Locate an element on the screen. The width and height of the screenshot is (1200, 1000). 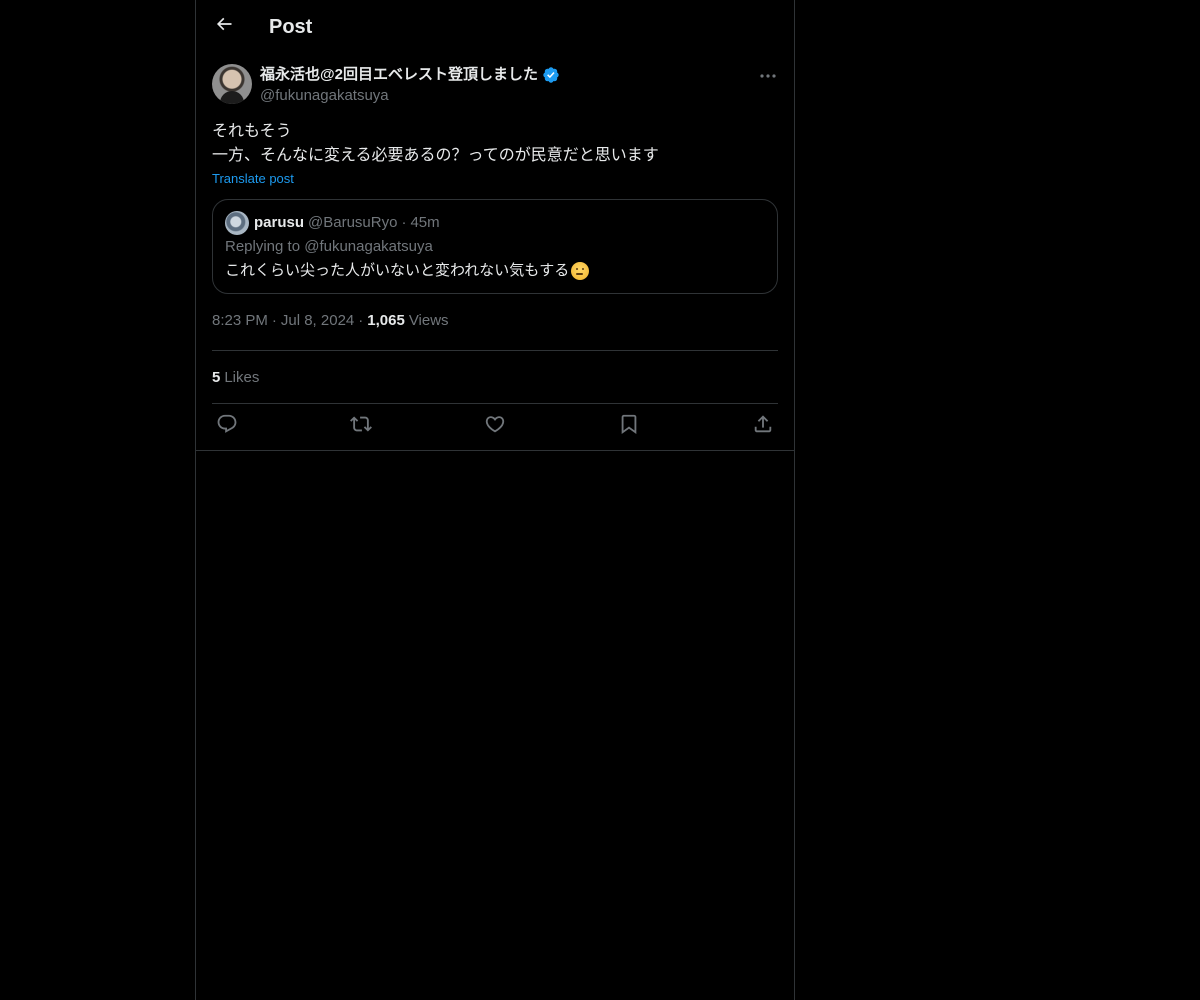
like-icon is located at coordinates (495, 426).